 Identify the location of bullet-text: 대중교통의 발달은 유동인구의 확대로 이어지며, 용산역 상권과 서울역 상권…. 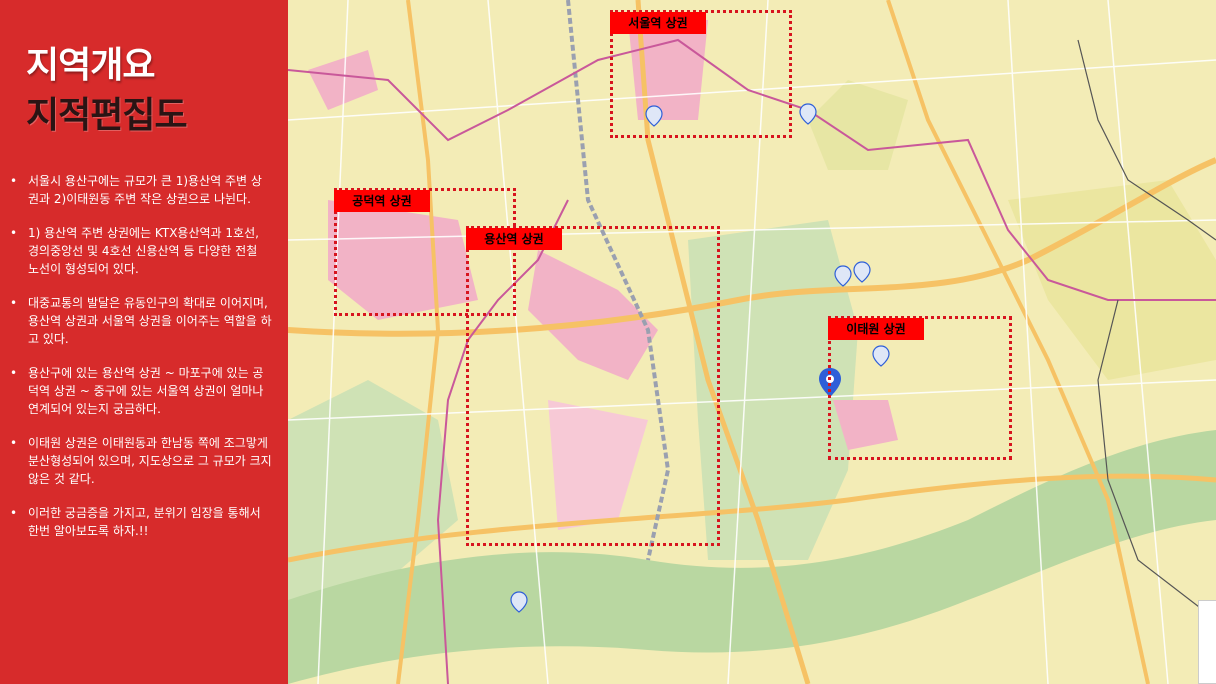
(150, 321).